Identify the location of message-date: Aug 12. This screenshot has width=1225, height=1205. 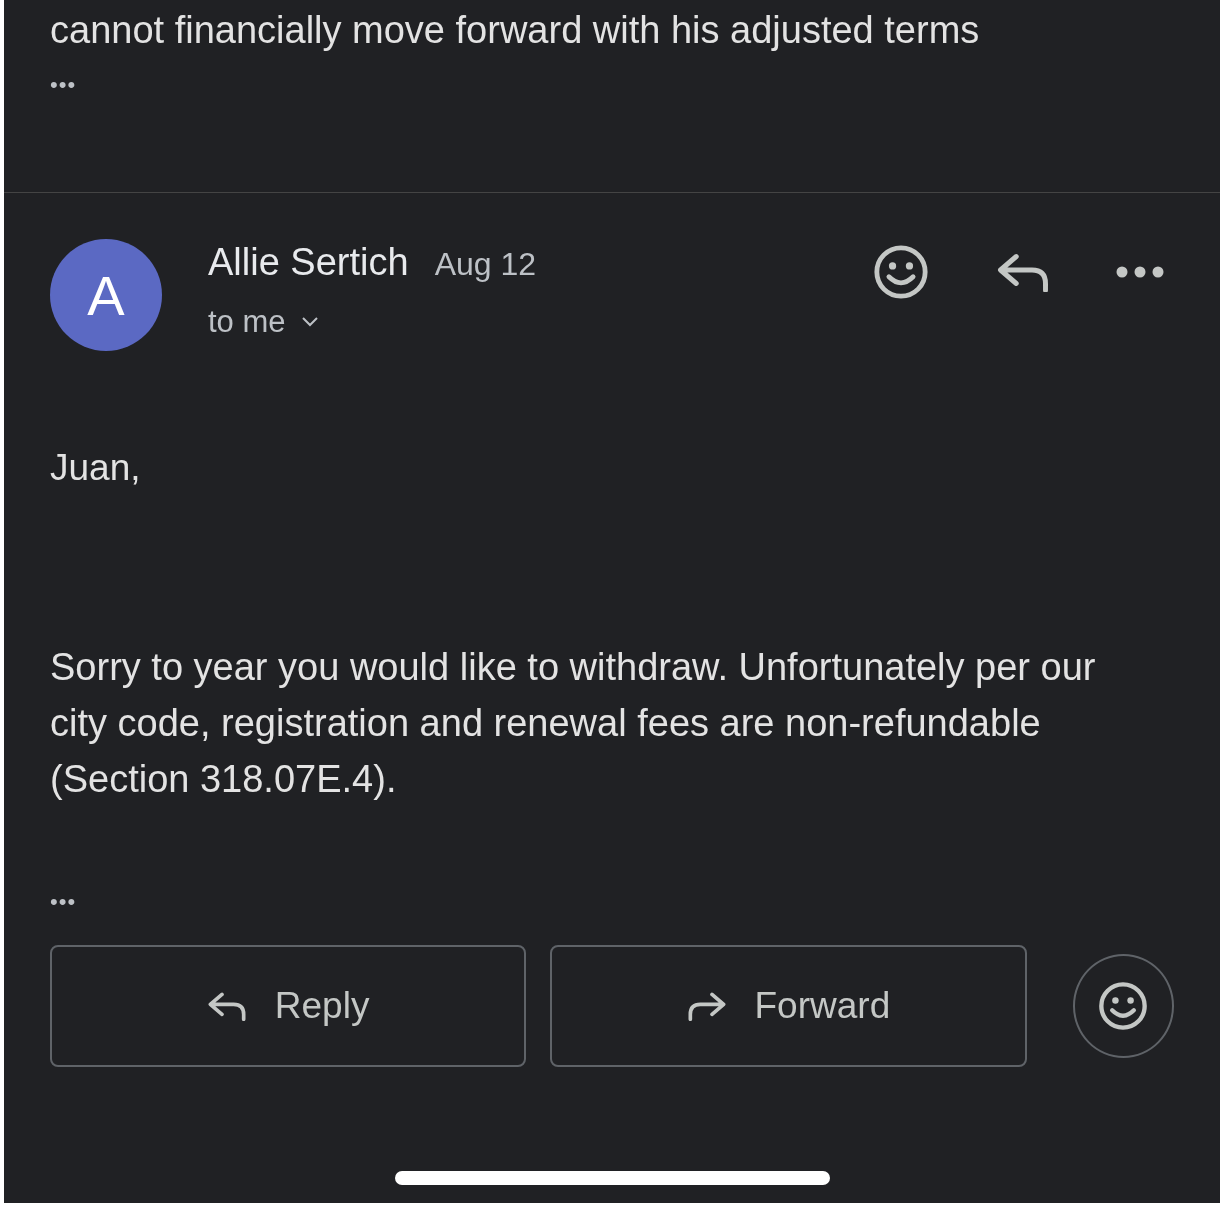
(485, 264).